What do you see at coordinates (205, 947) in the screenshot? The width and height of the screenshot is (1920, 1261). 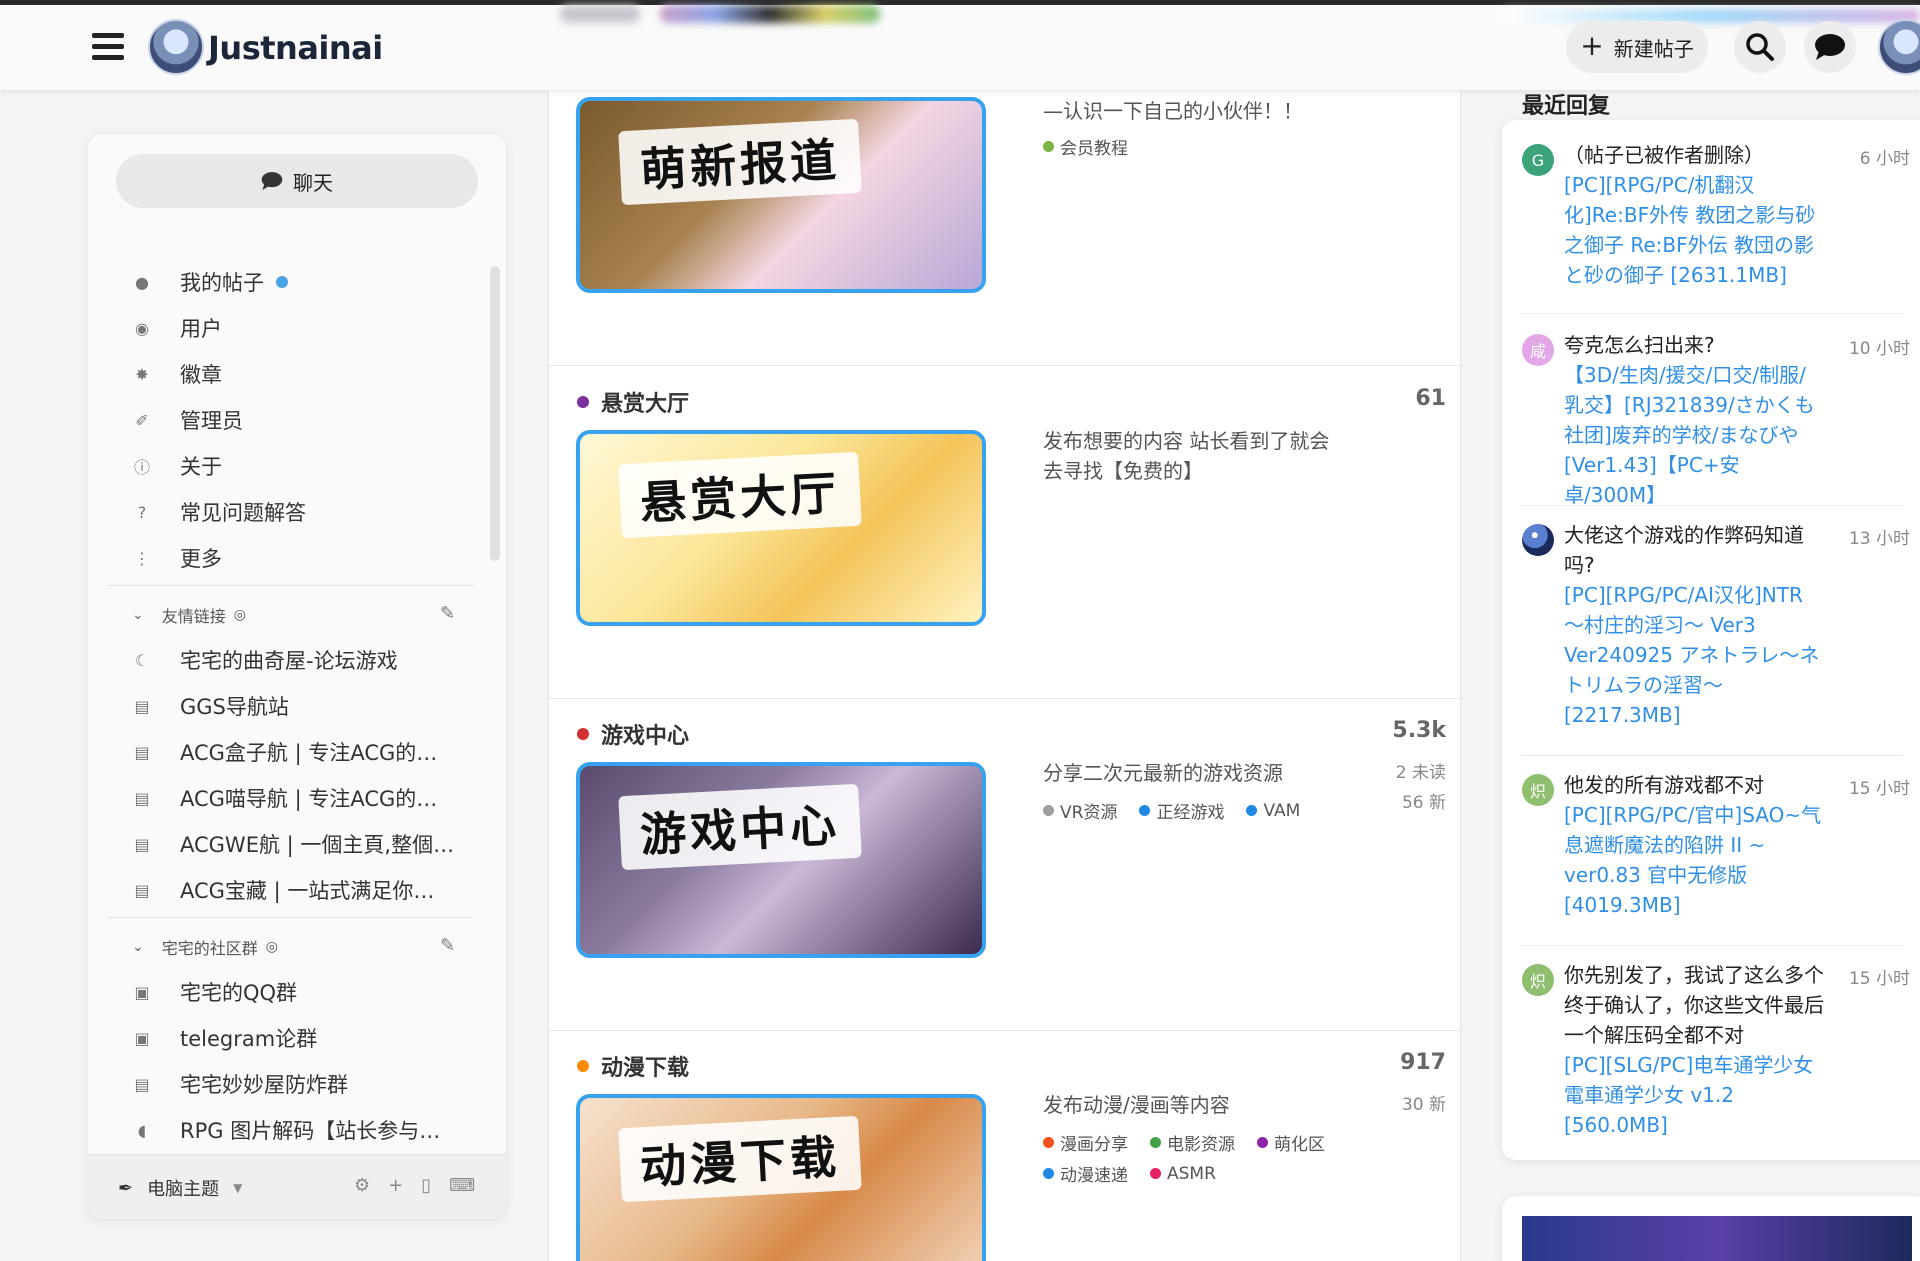 I see `section-community: ⌄ 宅宅的社区群 ◎` at bounding box center [205, 947].